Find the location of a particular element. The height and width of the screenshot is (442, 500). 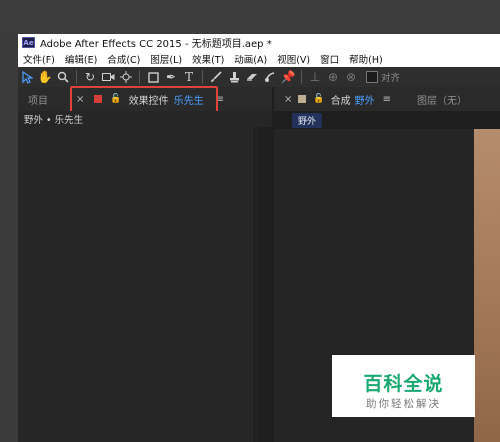

after-effects-app-icon: Ae is located at coordinates (28, 42).